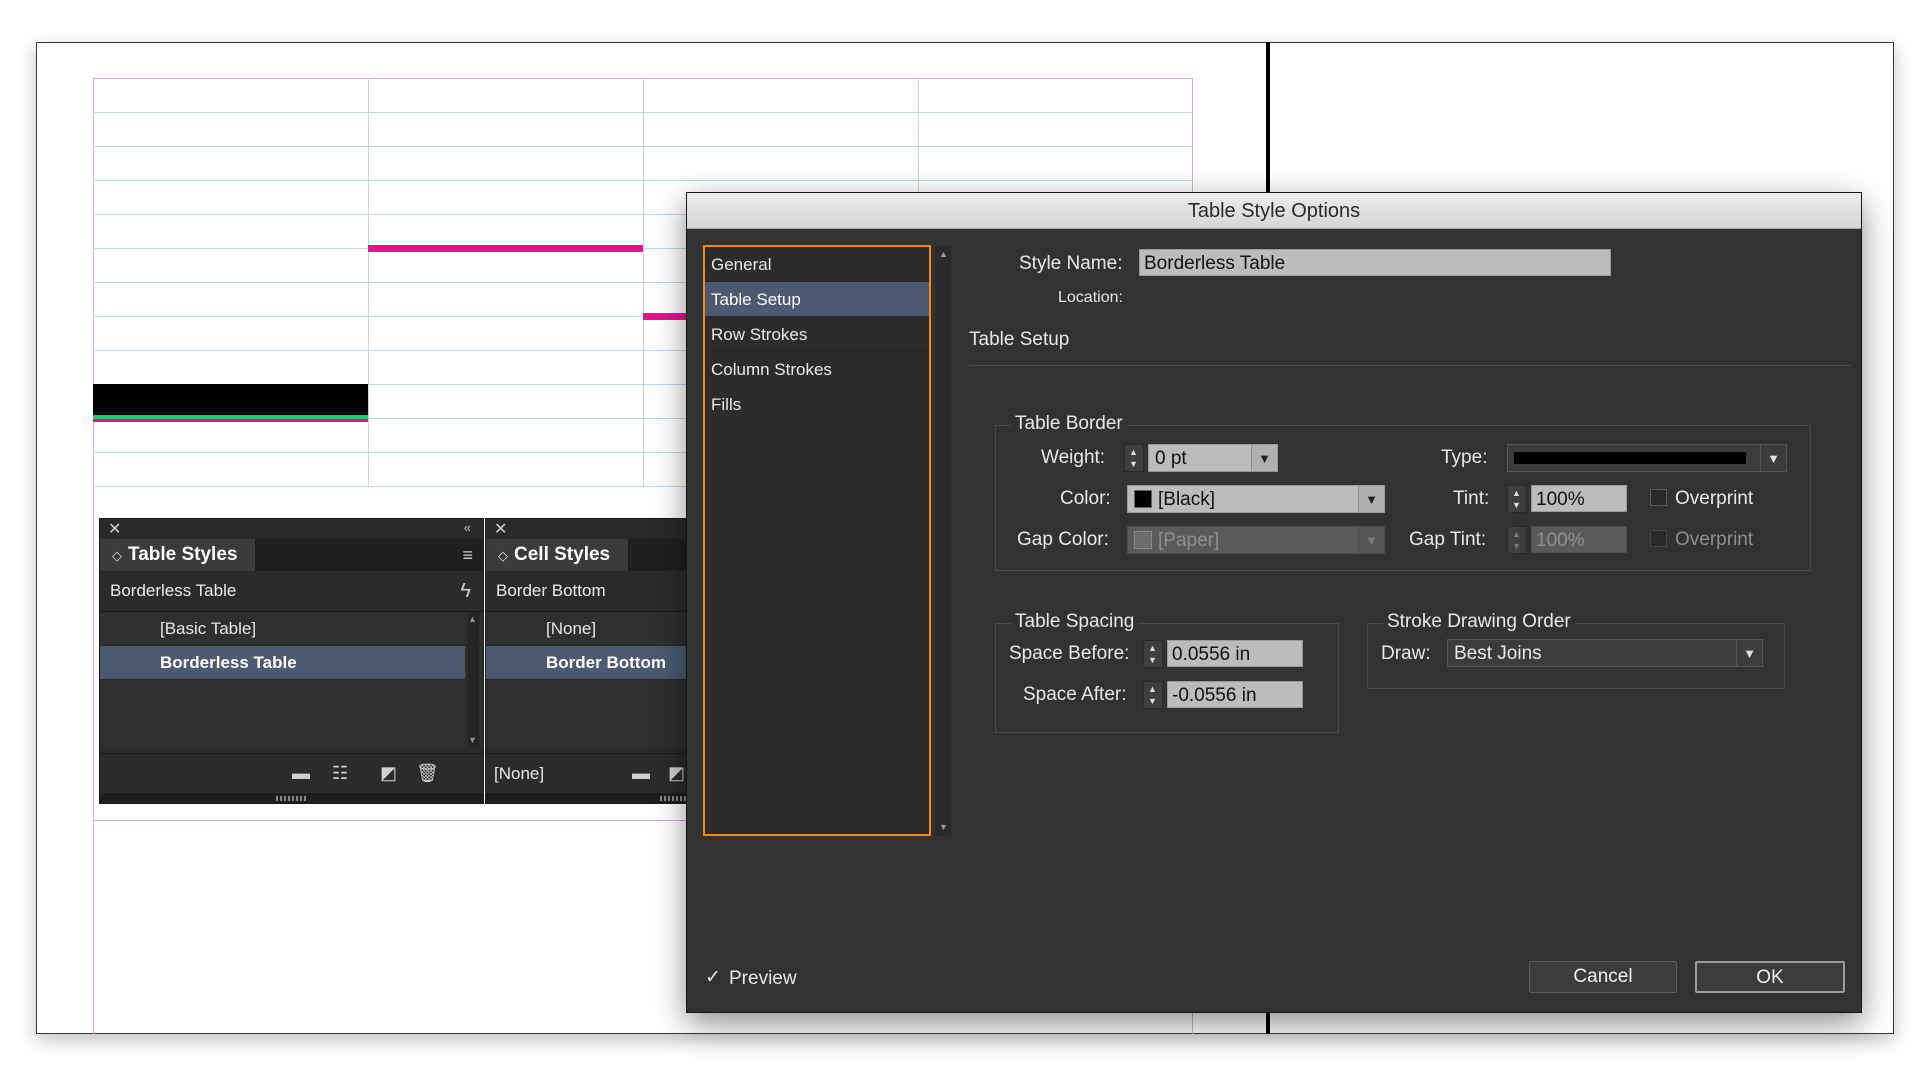 Image resolution: width=1920 pixels, height=1073 pixels. What do you see at coordinates (1471, 498) in the screenshot?
I see `tint-label: Tint:` at bounding box center [1471, 498].